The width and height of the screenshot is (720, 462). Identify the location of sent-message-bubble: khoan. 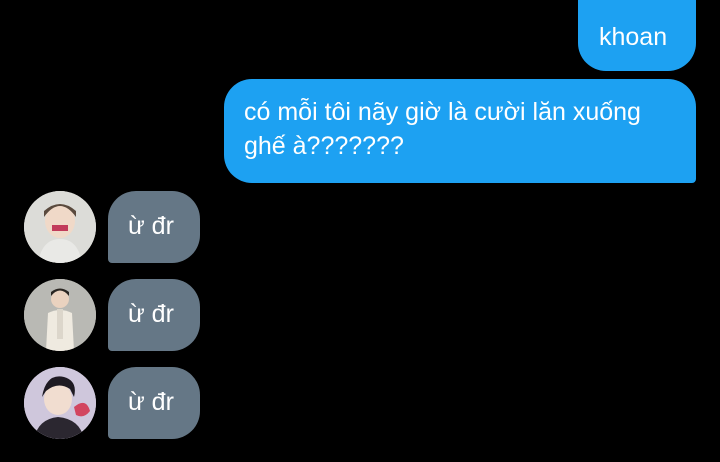
(637, 35).